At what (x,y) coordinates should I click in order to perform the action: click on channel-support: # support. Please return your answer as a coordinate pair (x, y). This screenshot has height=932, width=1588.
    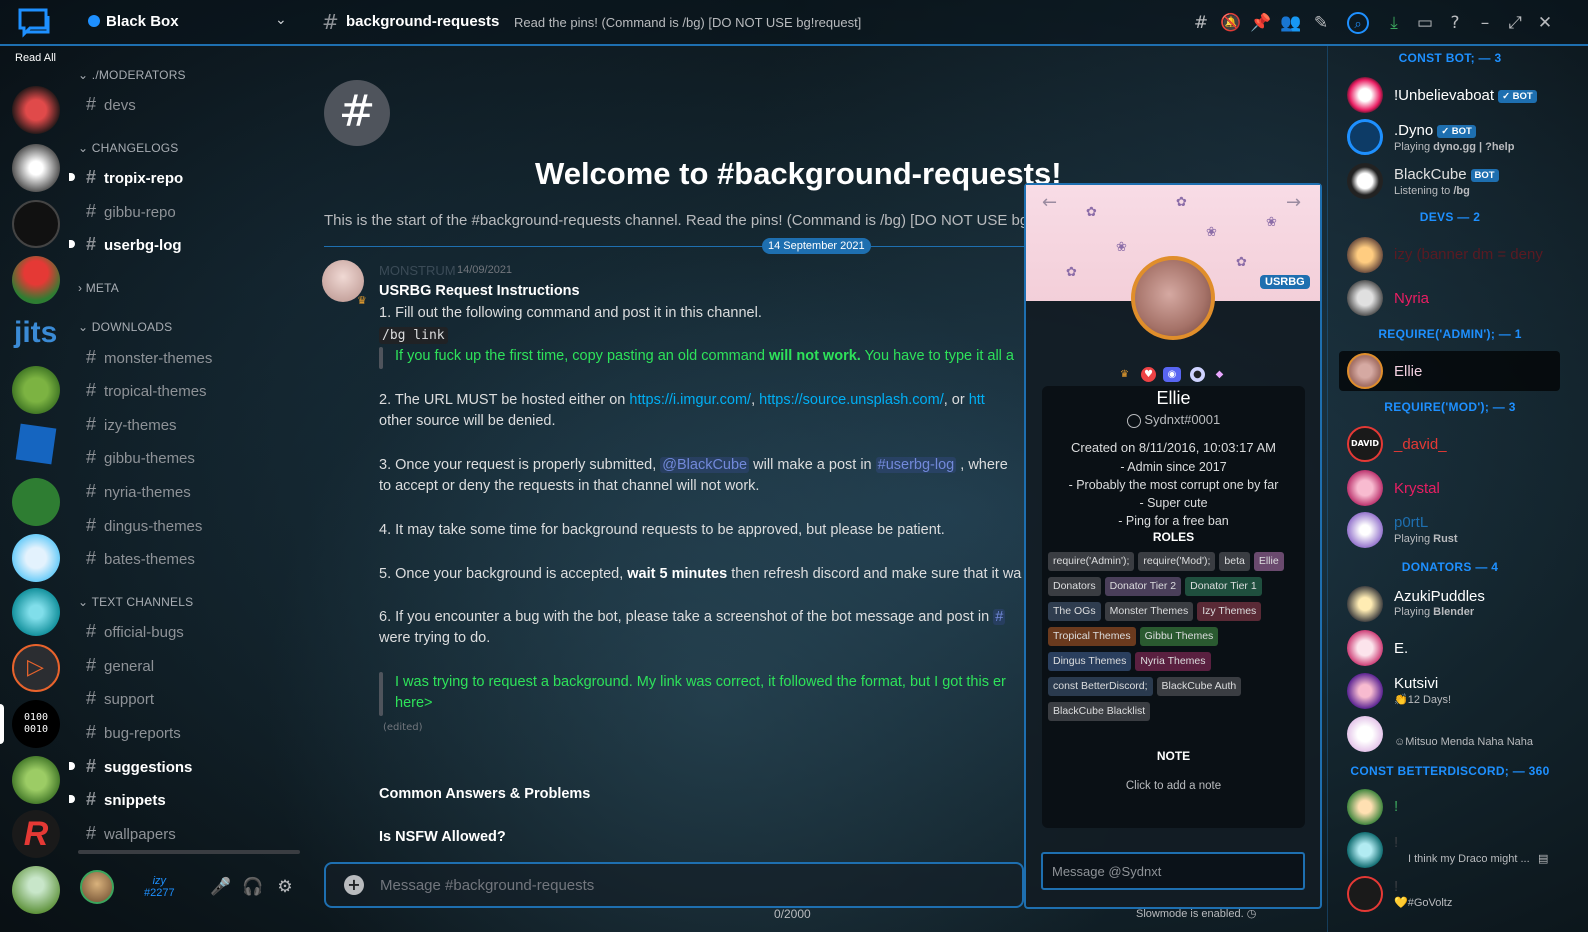
    Looking at the image, I should click on (120, 698).